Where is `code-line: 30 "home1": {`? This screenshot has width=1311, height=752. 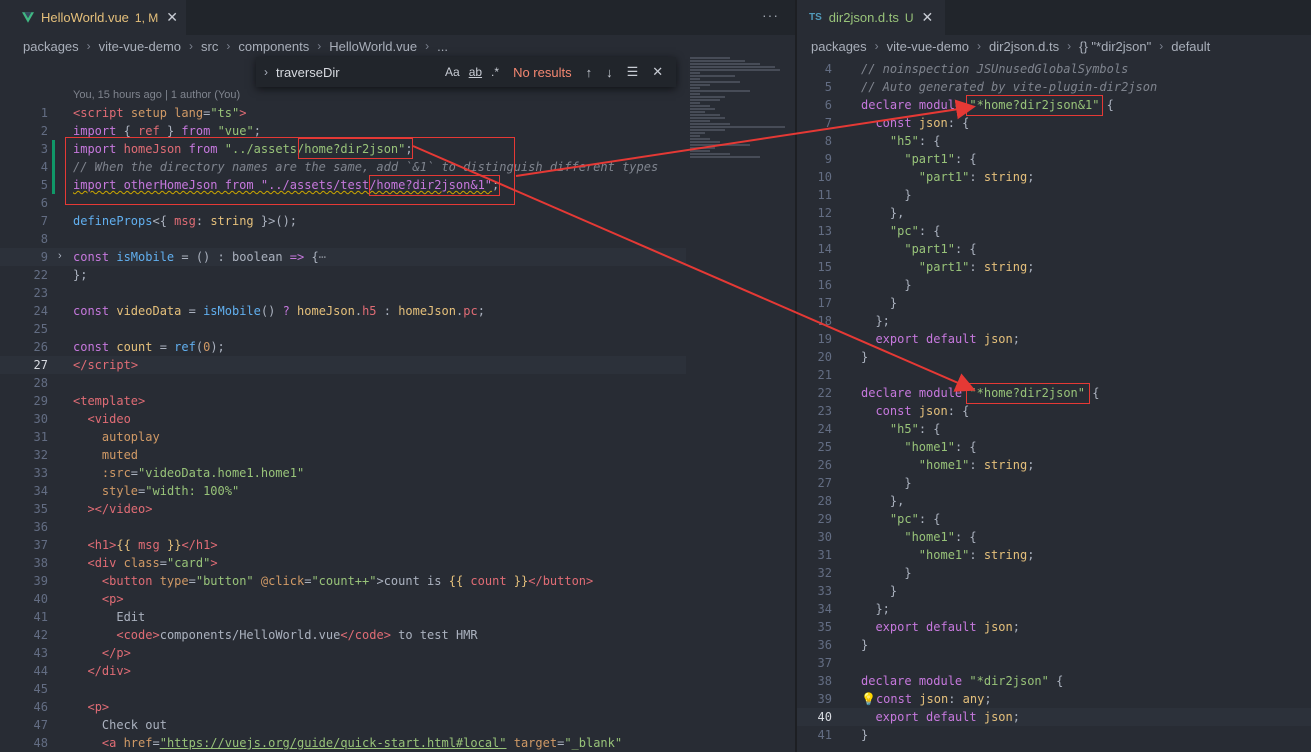 code-line: 30 "home1": { is located at coordinates (1054, 537).